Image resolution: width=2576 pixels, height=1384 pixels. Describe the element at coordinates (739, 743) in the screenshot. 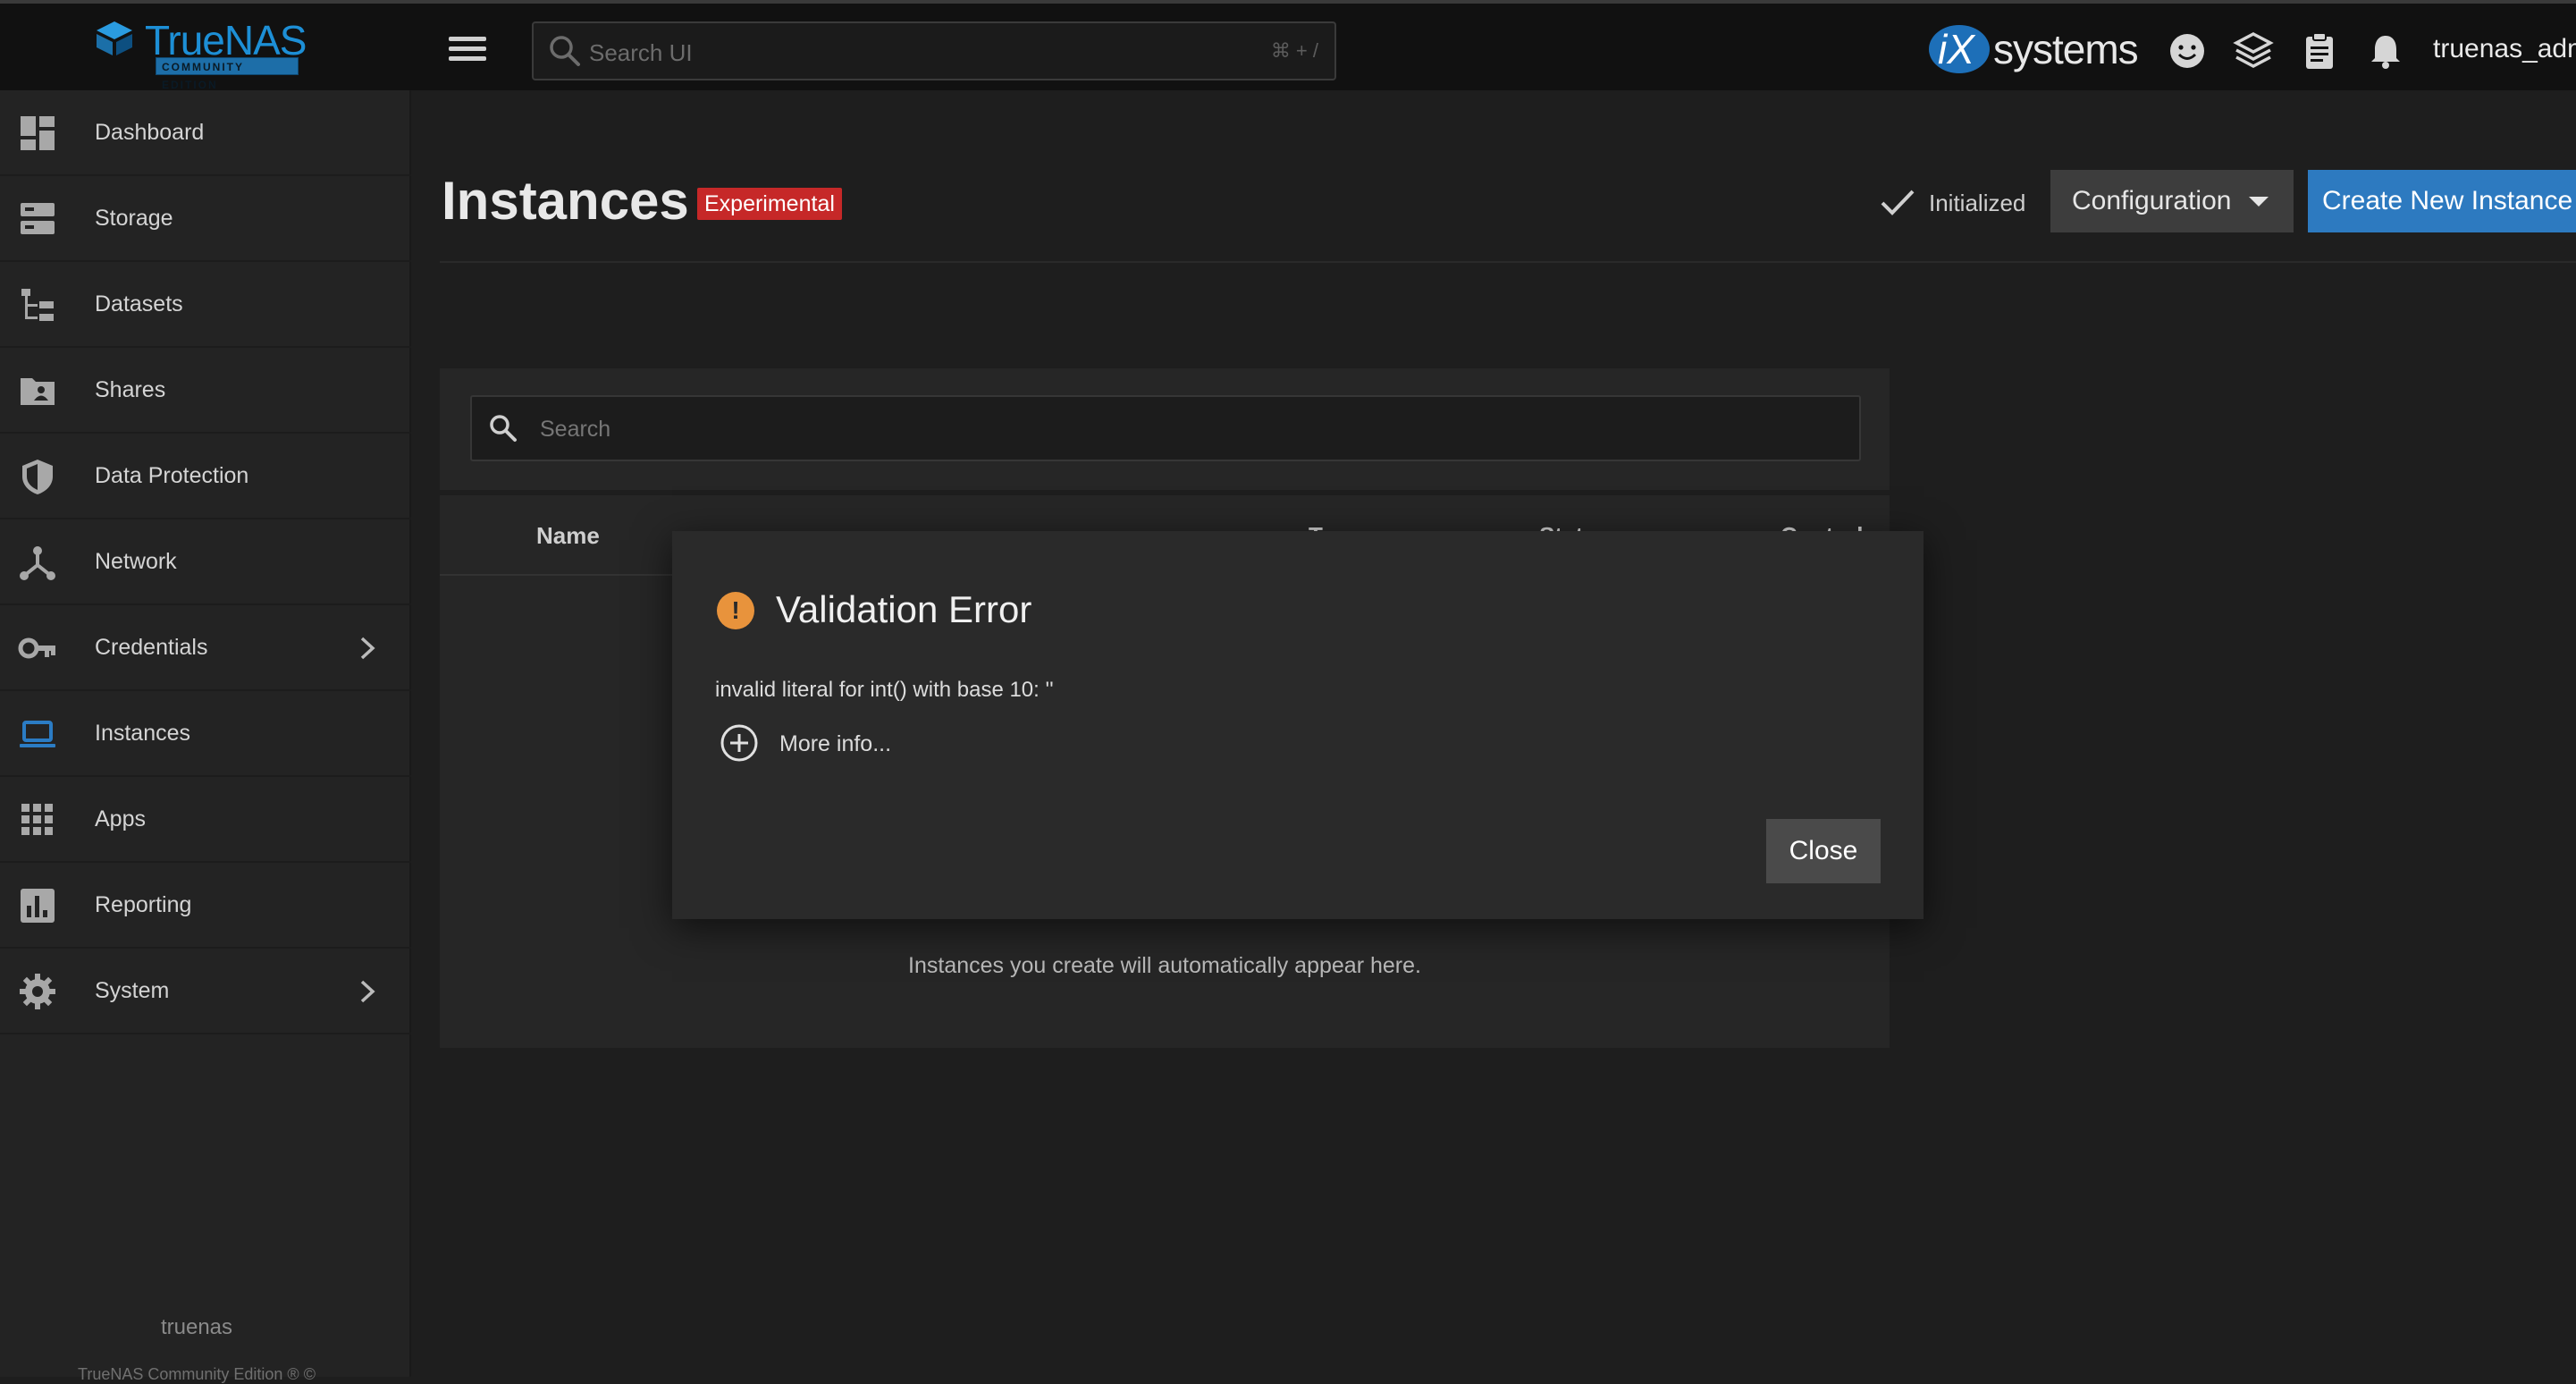

I see `add-circle-icon` at that location.